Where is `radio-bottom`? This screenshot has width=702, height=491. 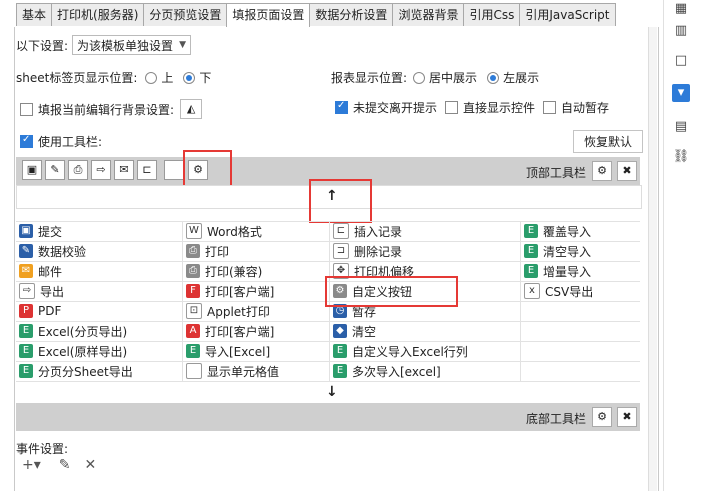
radio-bottom is located at coordinates (189, 77).